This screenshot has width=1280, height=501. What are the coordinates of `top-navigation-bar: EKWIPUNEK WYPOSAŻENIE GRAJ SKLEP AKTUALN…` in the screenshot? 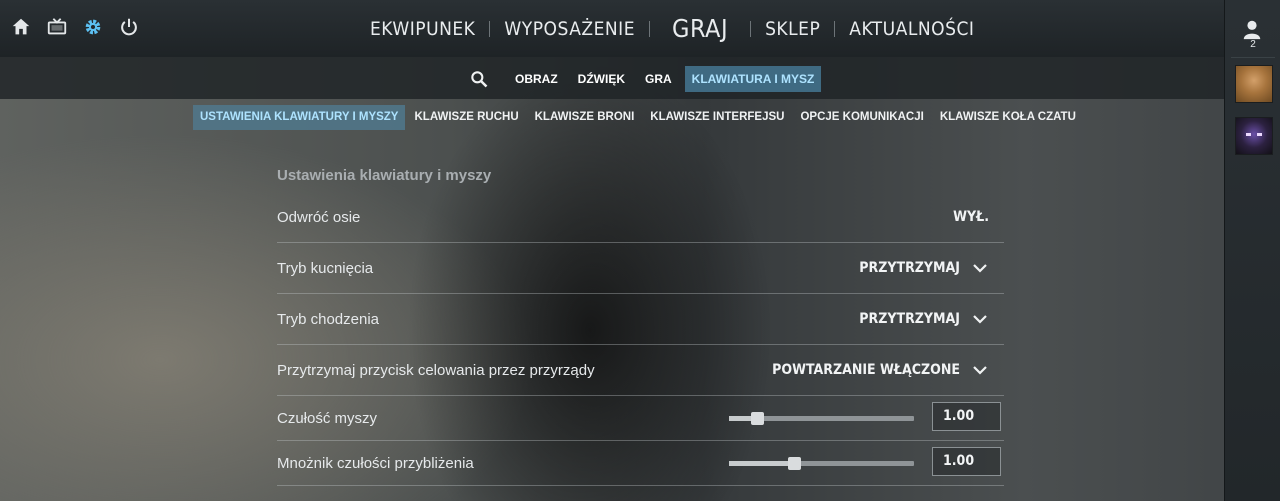 It's located at (612, 28).